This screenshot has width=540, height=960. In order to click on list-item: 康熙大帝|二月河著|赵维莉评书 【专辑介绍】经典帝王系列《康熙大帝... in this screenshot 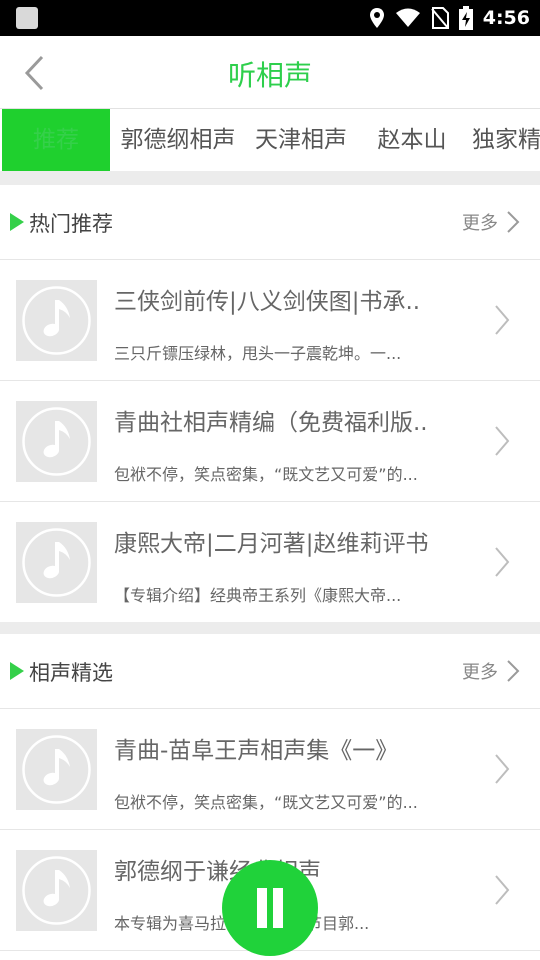, I will do `click(270, 562)`.